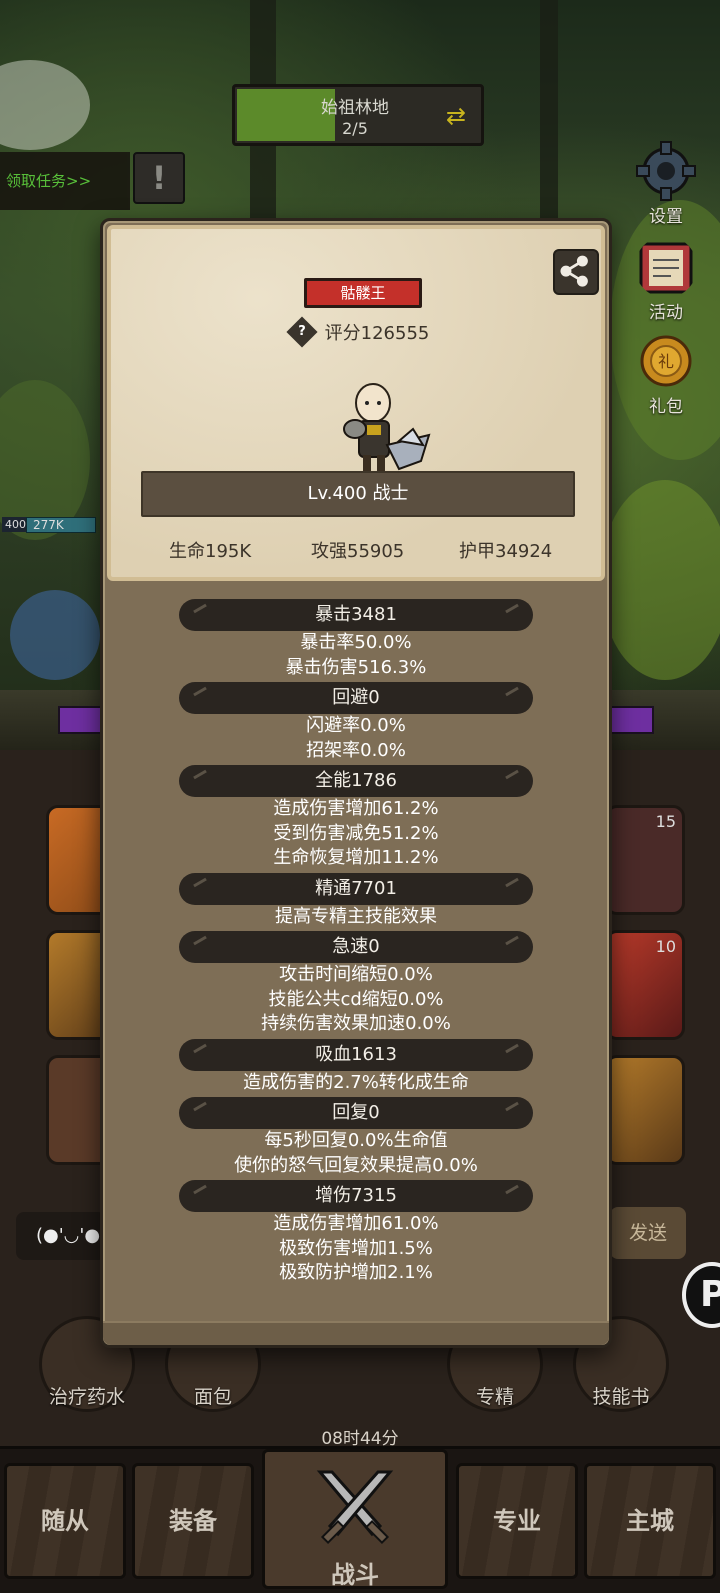 The image size is (720, 1593). I want to click on energy-bar-right, so click(632, 720).